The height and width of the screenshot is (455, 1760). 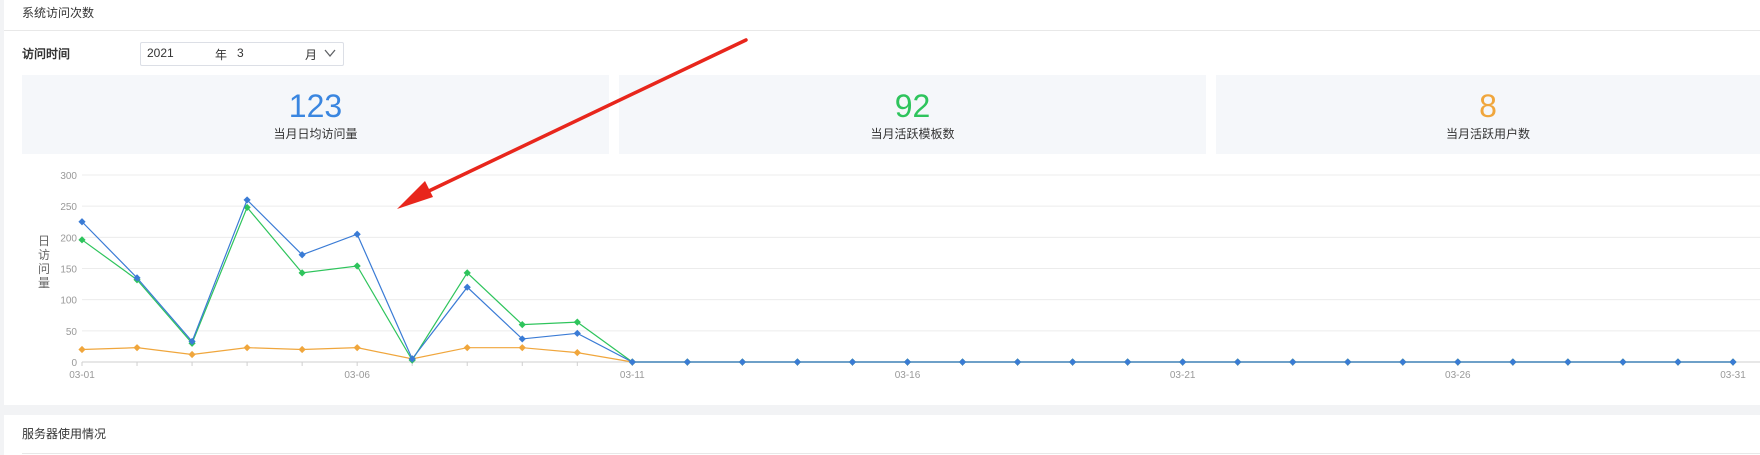 What do you see at coordinates (1458, 375) in the screenshot?
I see `x-tick-label: 03-26` at bounding box center [1458, 375].